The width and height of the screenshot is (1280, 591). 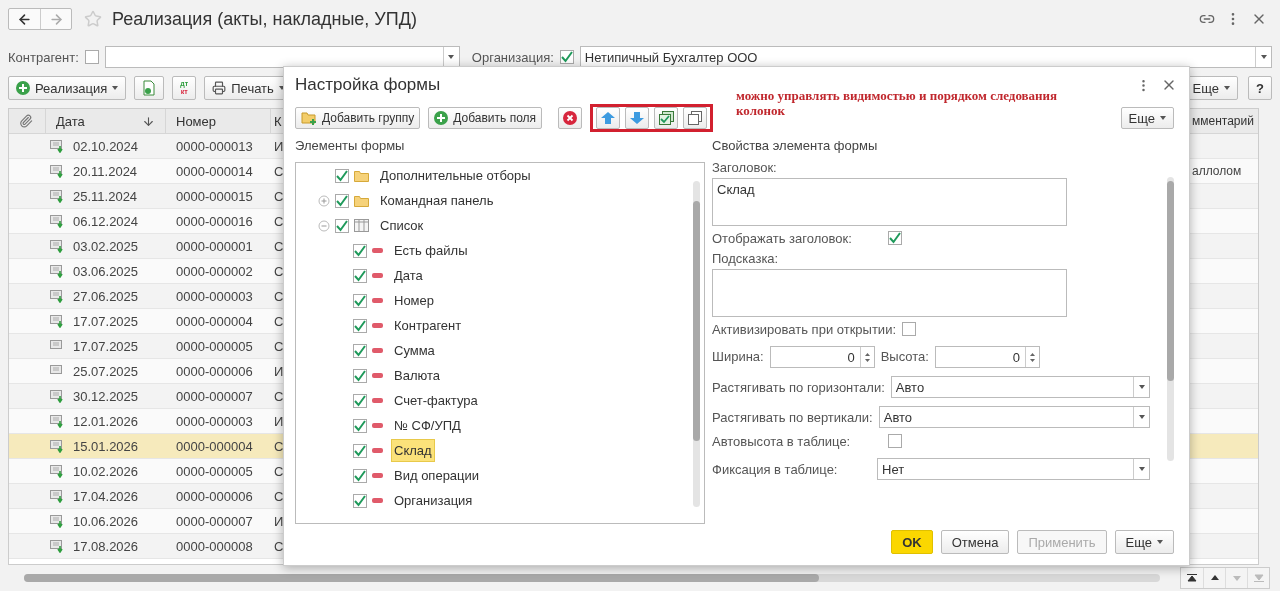 I want to click on arrow-left-icon, so click(x=24, y=19).